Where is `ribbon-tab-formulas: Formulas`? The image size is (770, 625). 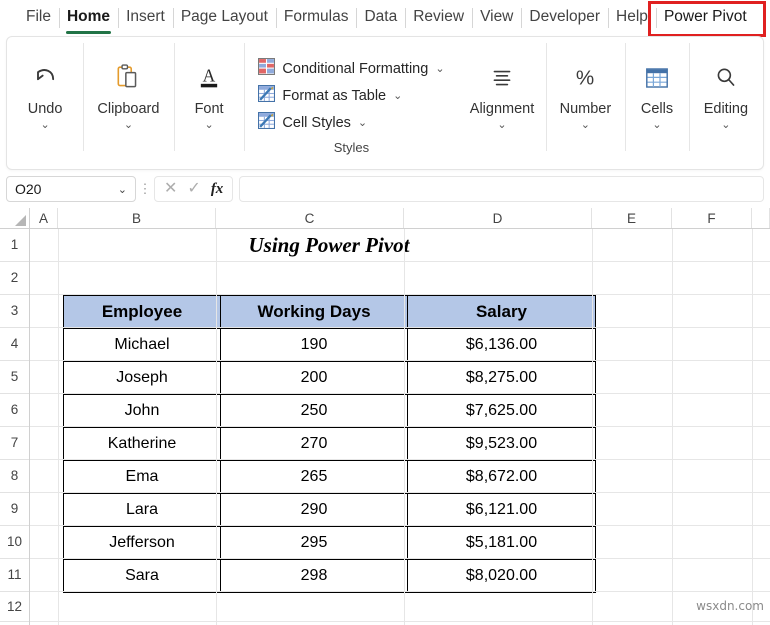
ribbon-tab-formulas: Formulas is located at coordinates (316, 18).